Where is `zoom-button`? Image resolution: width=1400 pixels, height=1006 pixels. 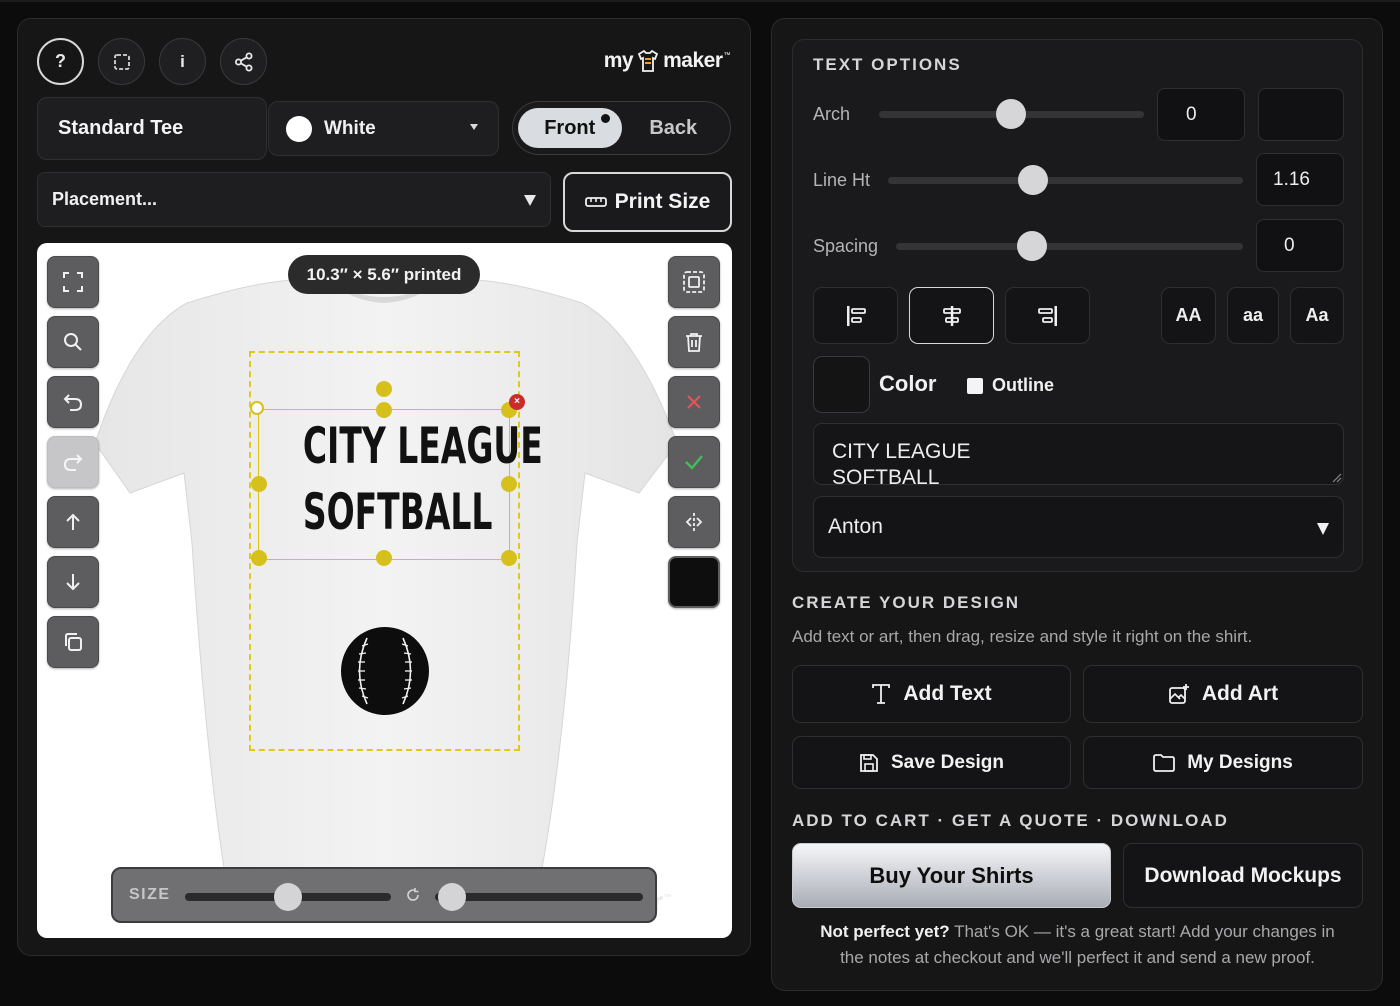
zoom-button is located at coordinates (73, 342).